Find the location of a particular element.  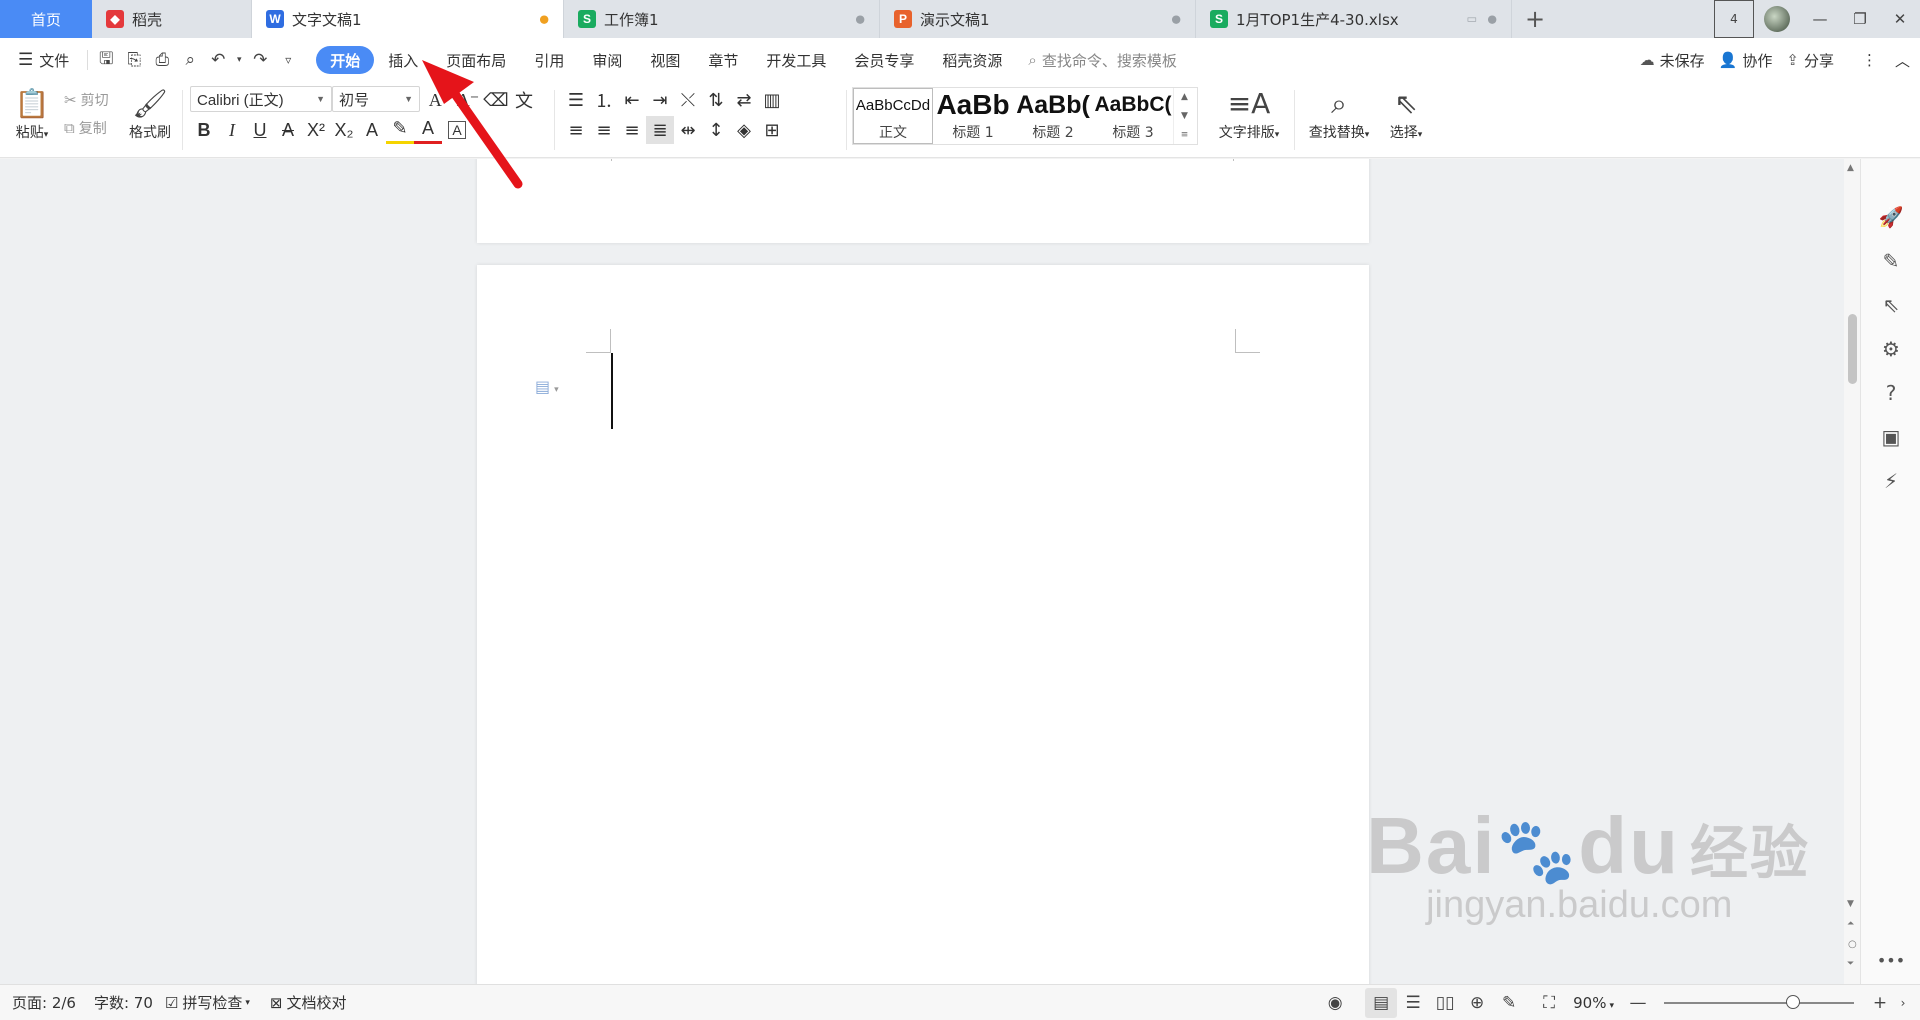

ruler-icon: ▥ is located at coordinates (772, 100).